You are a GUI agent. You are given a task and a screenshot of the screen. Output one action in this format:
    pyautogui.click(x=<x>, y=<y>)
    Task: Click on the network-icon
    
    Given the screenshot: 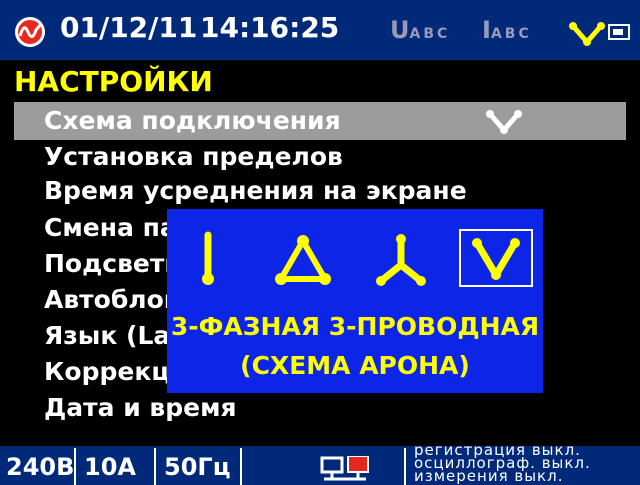 What is the action you would take?
    pyautogui.click(x=344, y=468)
    